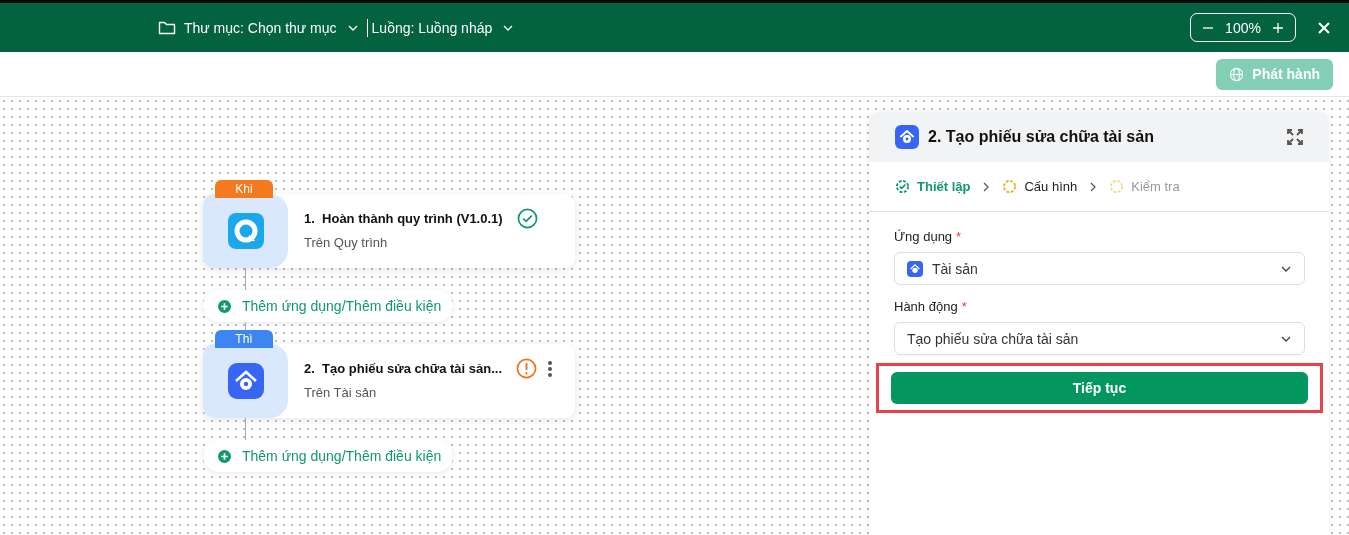  I want to click on folder-icon, so click(167, 27).